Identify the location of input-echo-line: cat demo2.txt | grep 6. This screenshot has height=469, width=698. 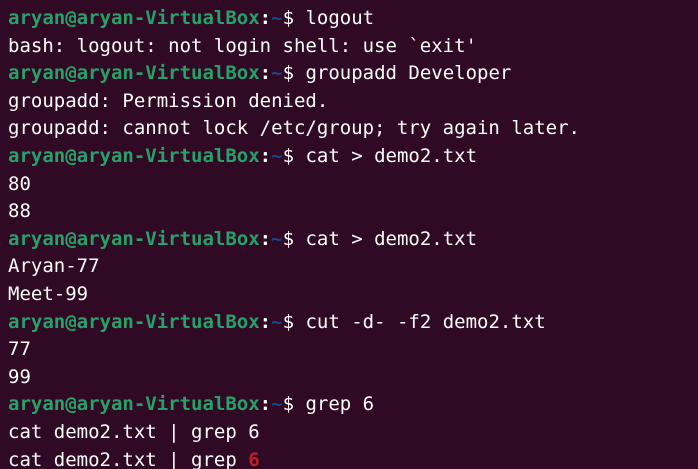
(134, 431).